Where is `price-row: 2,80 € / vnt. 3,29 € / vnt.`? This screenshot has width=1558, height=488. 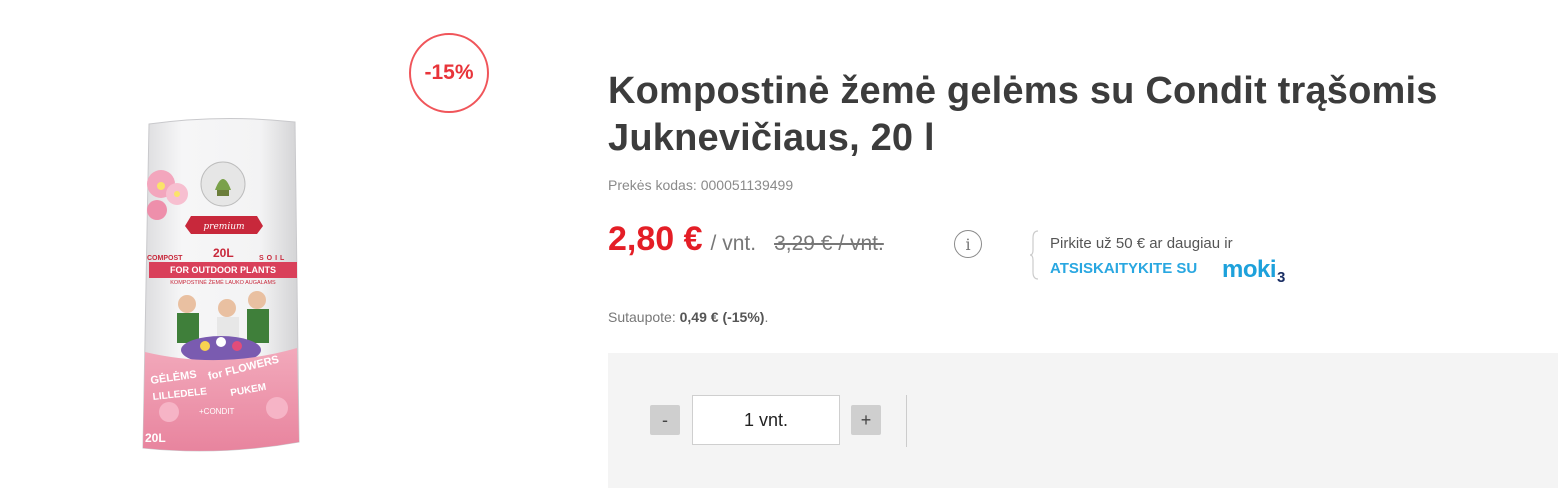 price-row: 2,80 € / vnt. 3,29 € / vnt. is located at coordinates (746, 243).